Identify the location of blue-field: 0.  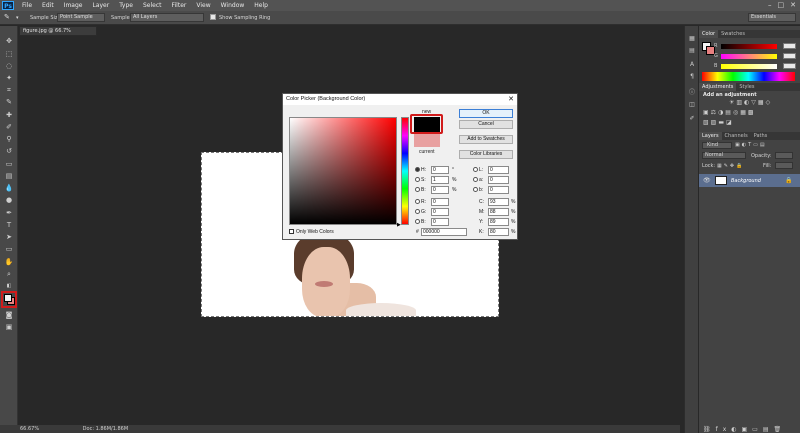
(440, 222).